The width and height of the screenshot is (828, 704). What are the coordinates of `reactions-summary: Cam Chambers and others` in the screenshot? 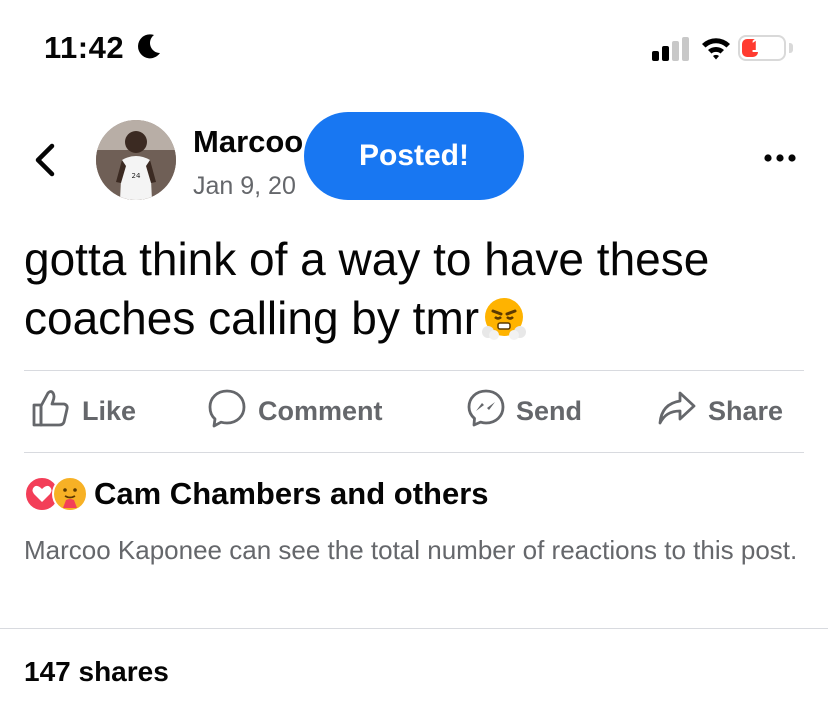 It's located at (256, 494).